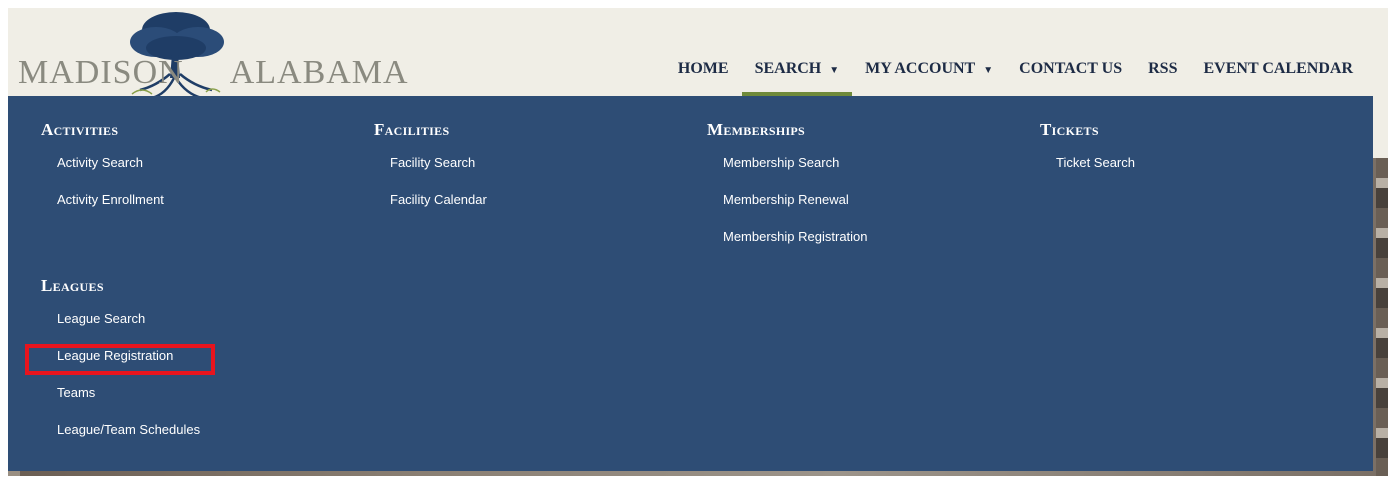 This screenshot has height=502, width=1392. What do you see at coordinates (110, 162) in the screenshot?
I see `menu-link-activity-search: Activity Search` at bounding box center [110, 162].